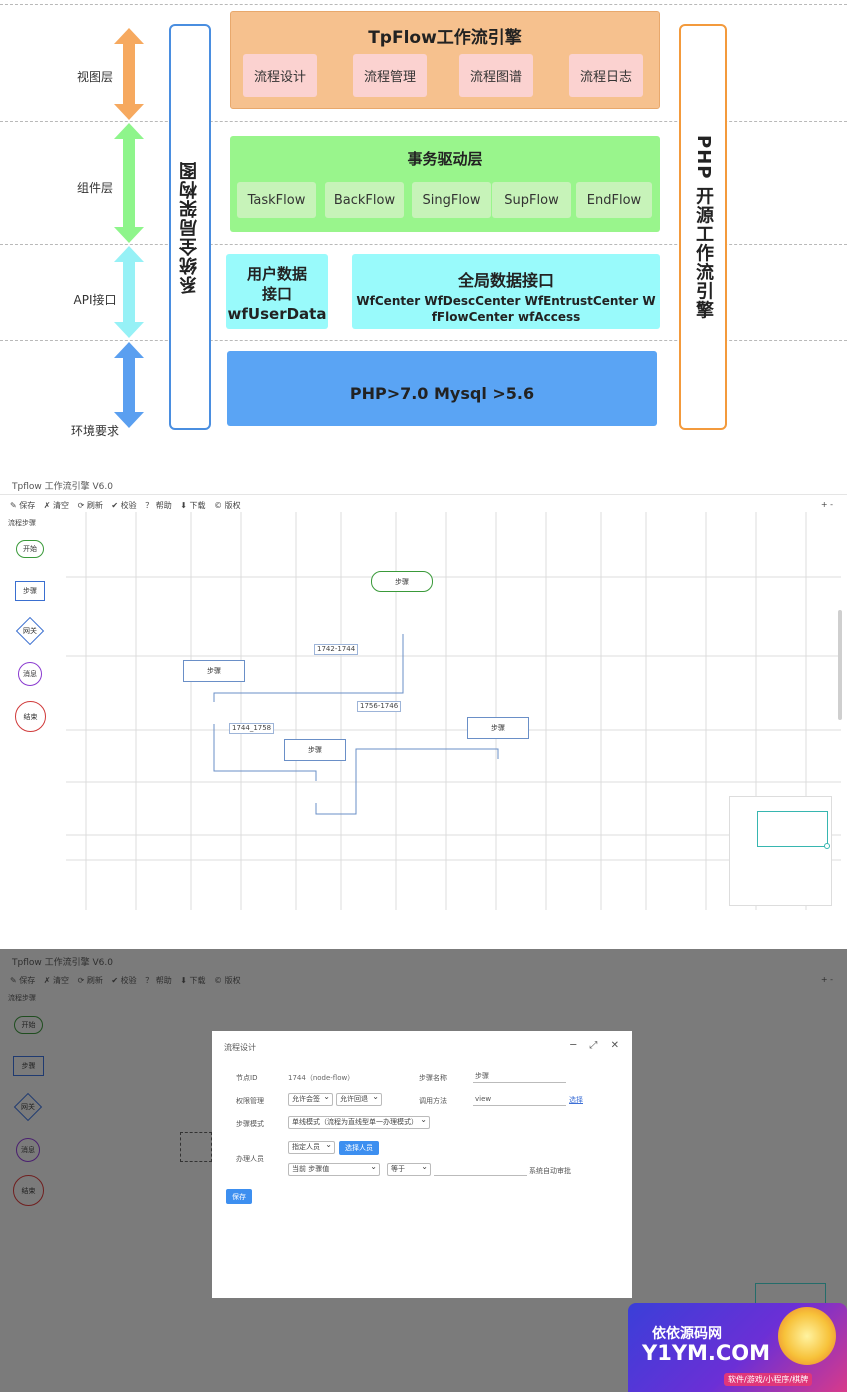 The height and width of the screenshot is (1392, 847). Describe the element at coordinates (576, 1100) in the screenshot. I see `call-method-select-link: 选择` at that location.